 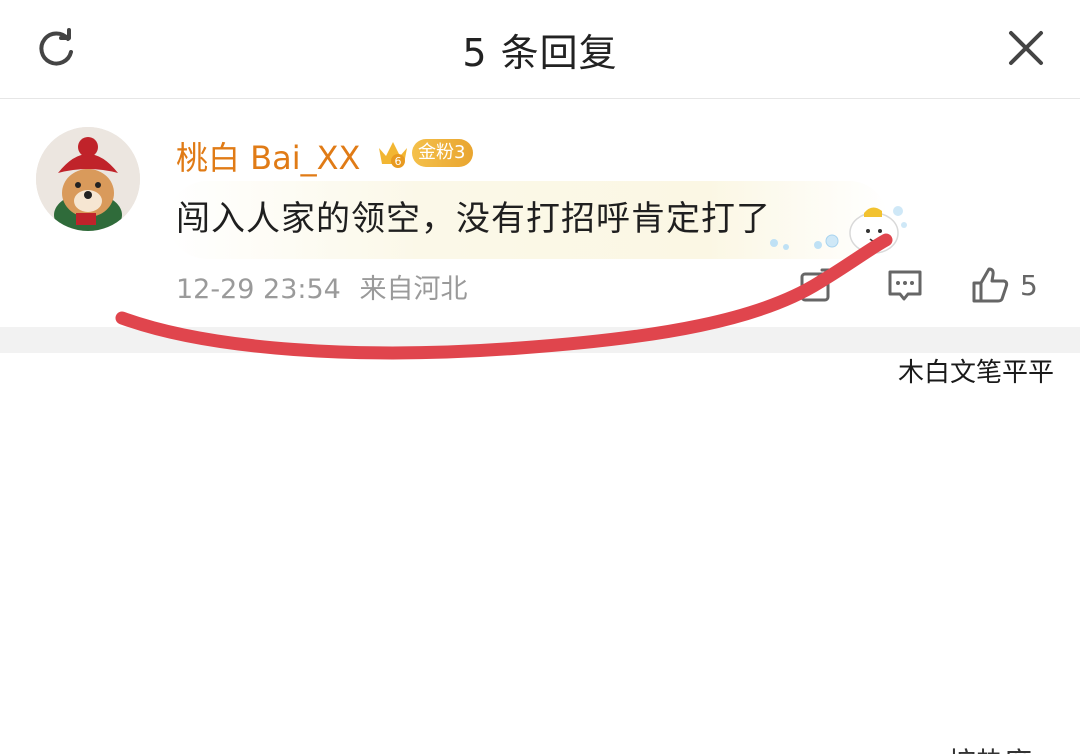 What do you see at coordinates (258, 289) in the screenshot?
I see `timestamp: 12-29 23:54` at bounding box center [258, 289].